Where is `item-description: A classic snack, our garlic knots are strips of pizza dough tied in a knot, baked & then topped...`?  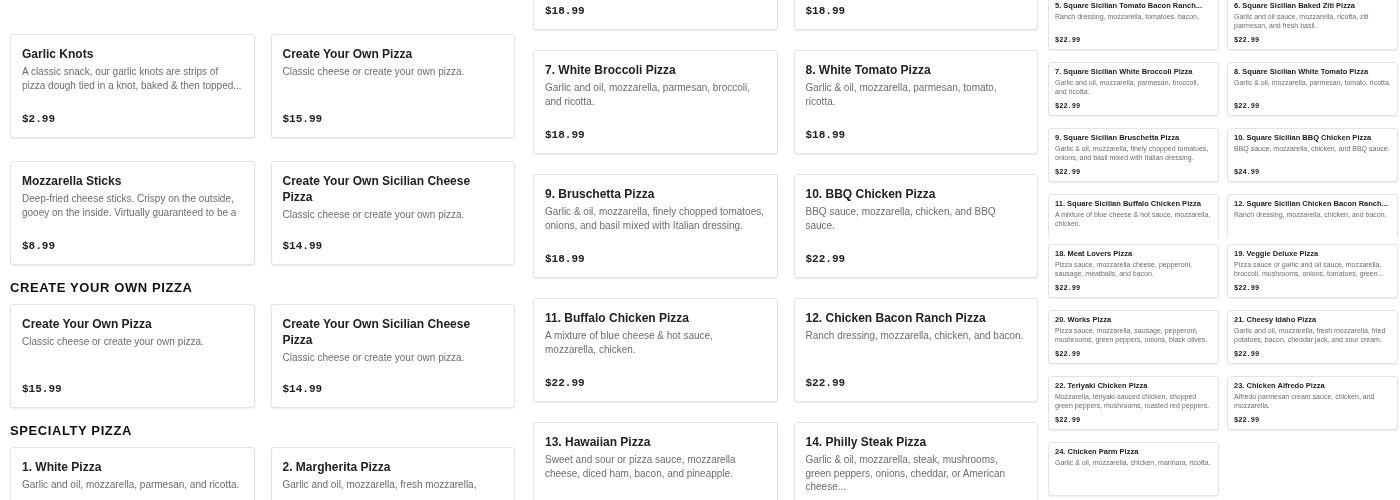
item-description: A classic snack, our garlic knots are strips of pizza dough tied in a knot, baked & then topped... is located at coordinates (132, 79).